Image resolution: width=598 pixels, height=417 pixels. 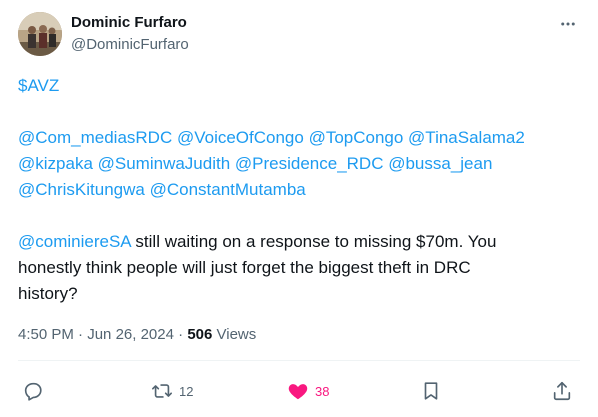 I want to click on retweet-count: 12, so click(x=186, y=391).